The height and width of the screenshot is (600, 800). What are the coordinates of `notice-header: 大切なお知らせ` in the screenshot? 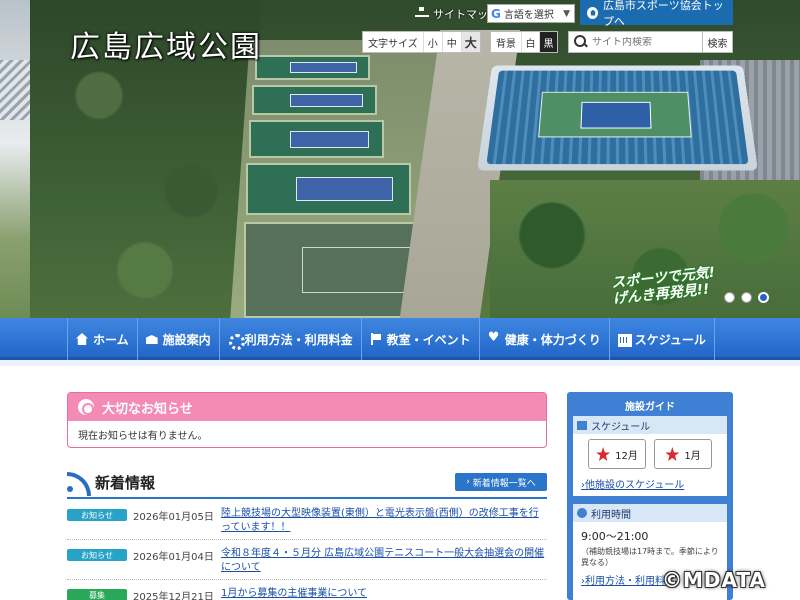 It's located at (307, 407).